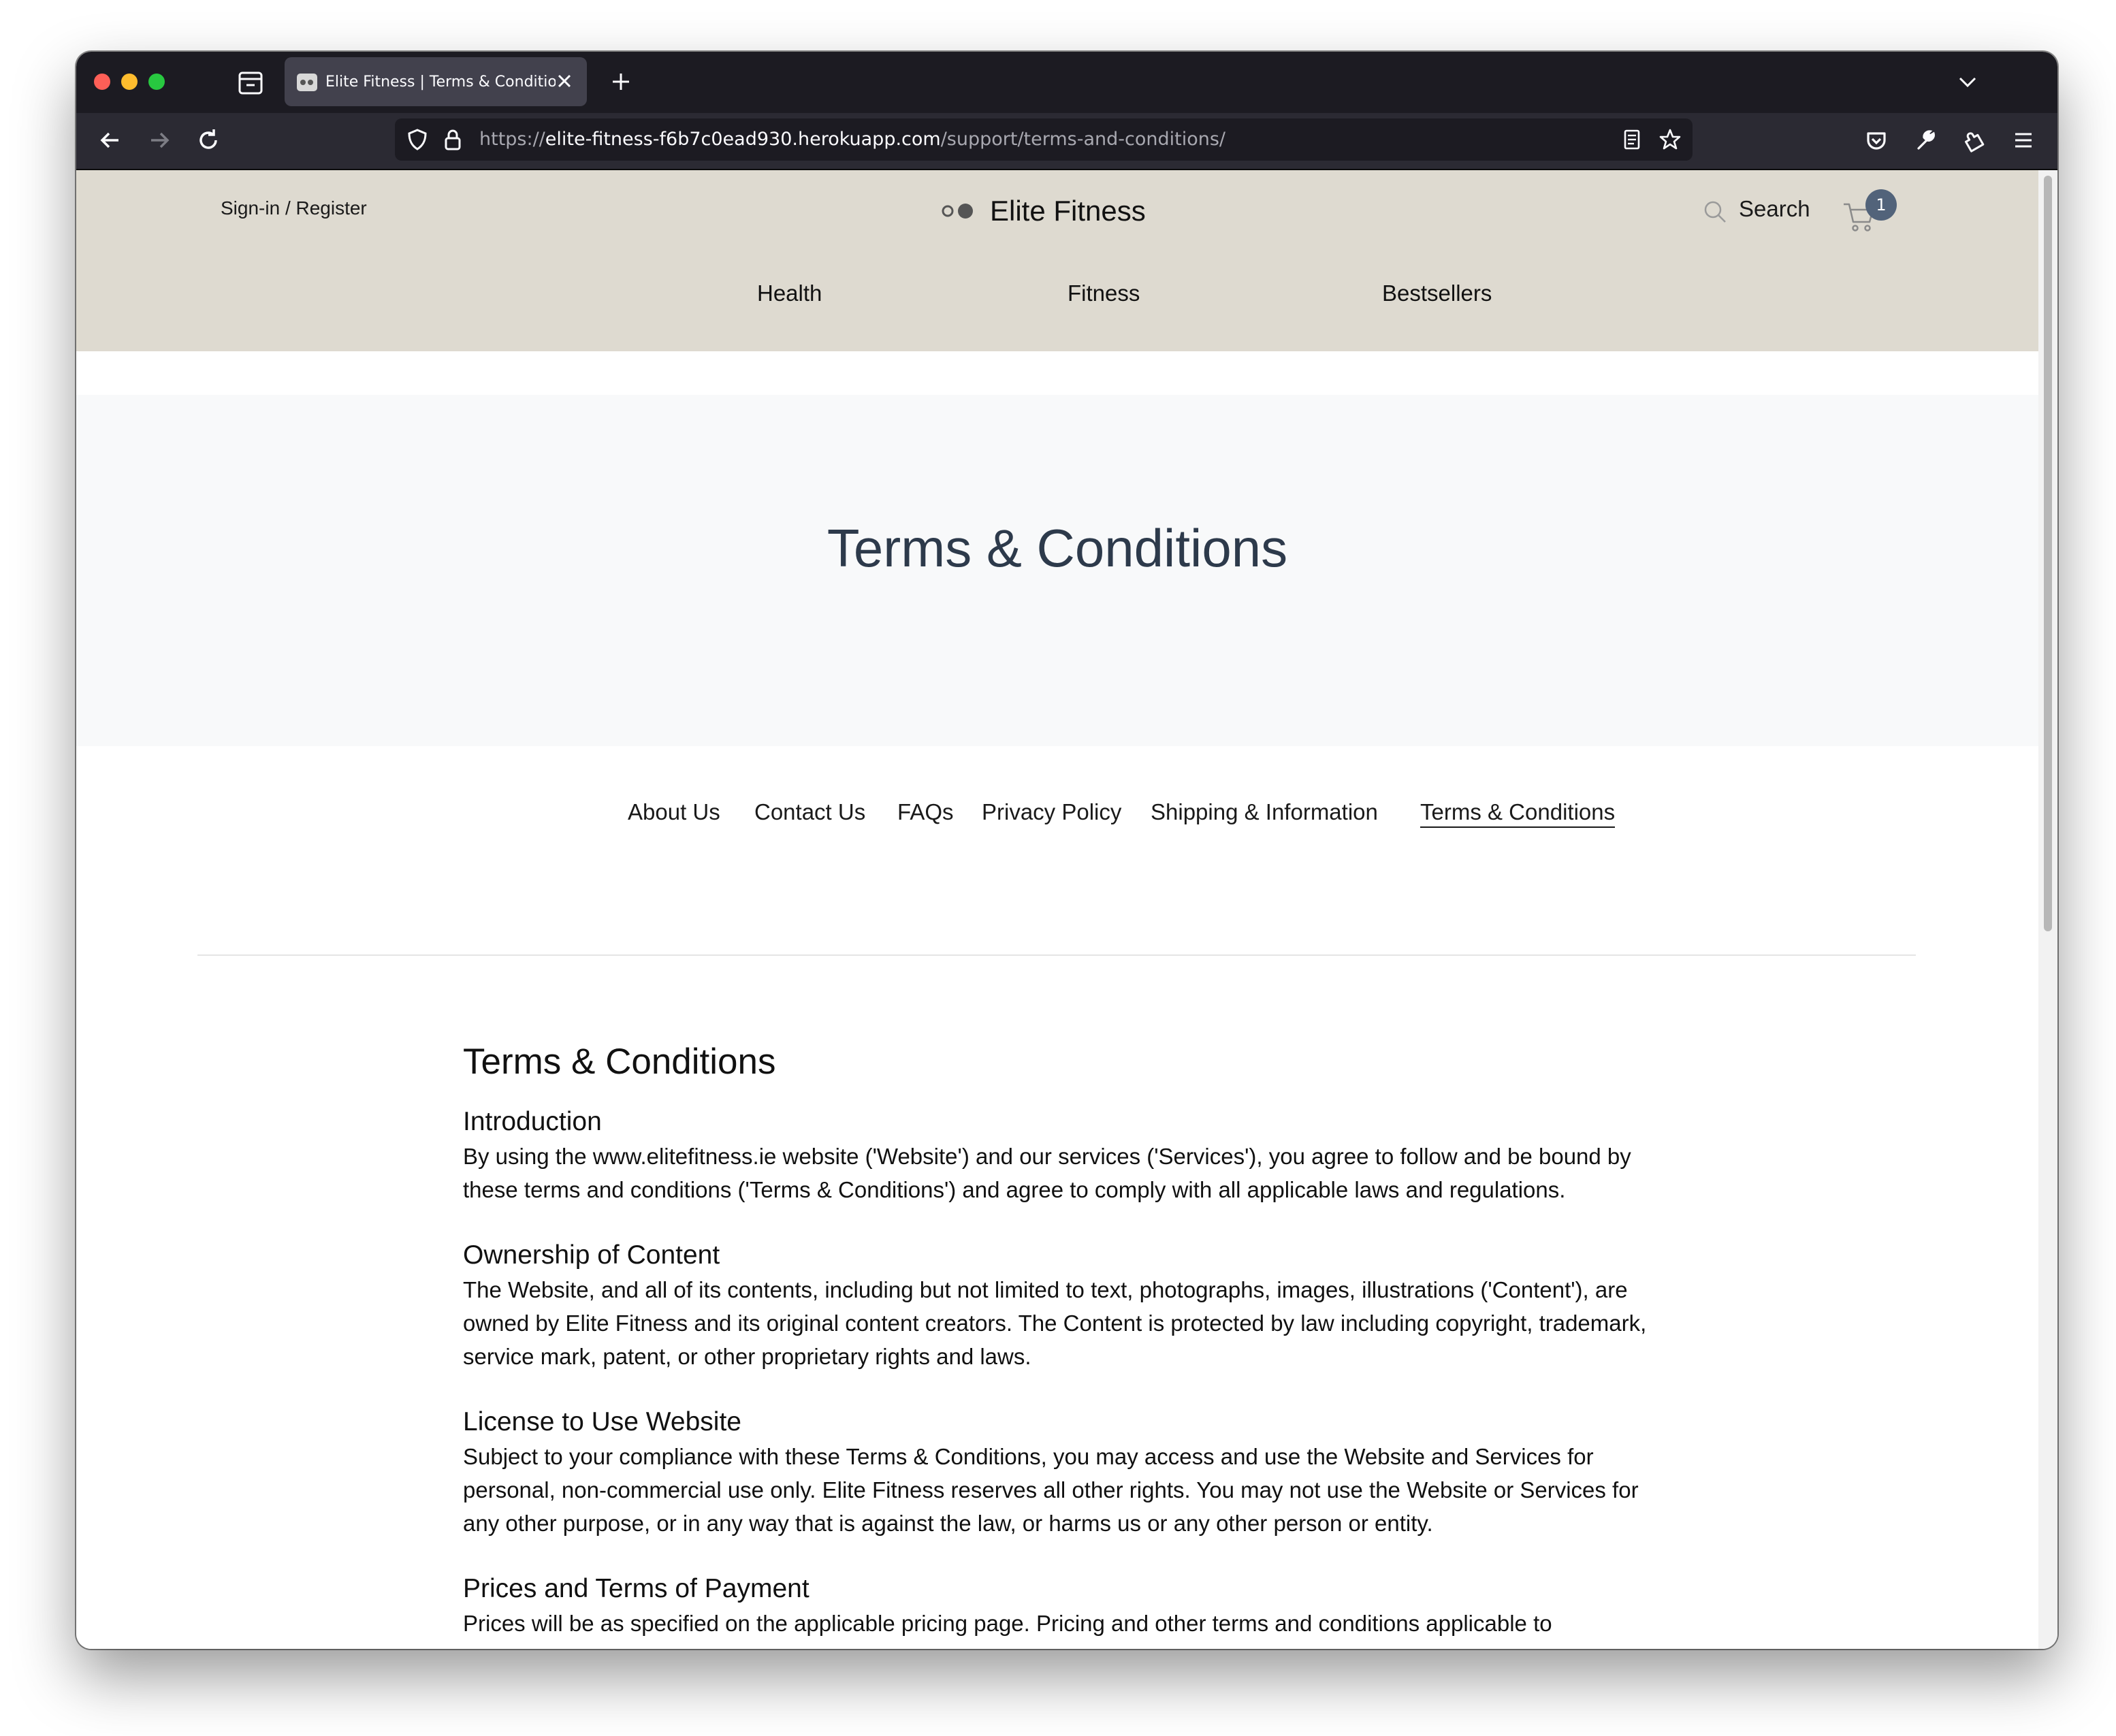 The height and width of the screenshot is (1736, 2116). I want to click on section-heading: Introduction, so click(532, 1121).